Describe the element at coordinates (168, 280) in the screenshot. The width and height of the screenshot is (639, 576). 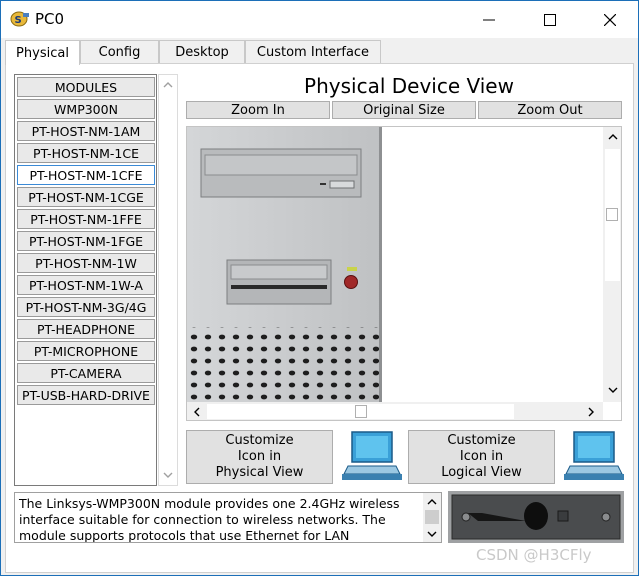
I see `modules-scrollbar` at that location.